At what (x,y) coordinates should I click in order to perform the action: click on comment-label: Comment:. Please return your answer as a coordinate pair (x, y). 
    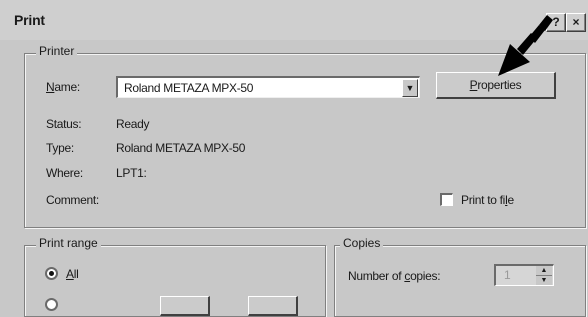
    Looking at the image, I should click on (72, 200).